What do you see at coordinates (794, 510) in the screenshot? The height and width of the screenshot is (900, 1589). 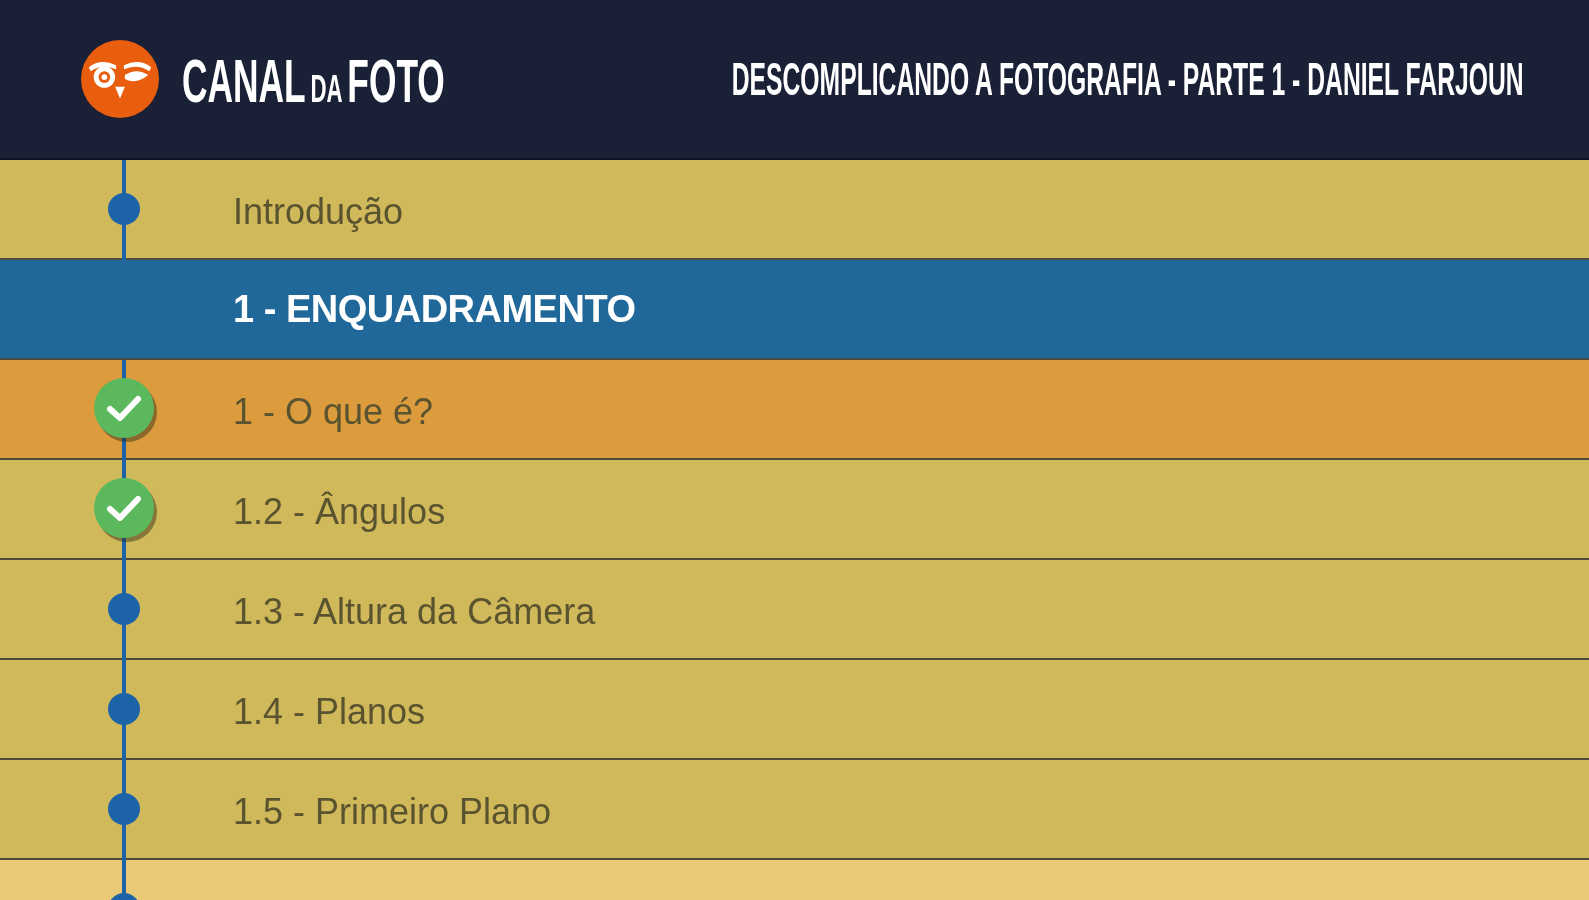 I see `lesson-row: 1.2 - Ângulos` at bounding box center [794, 510].